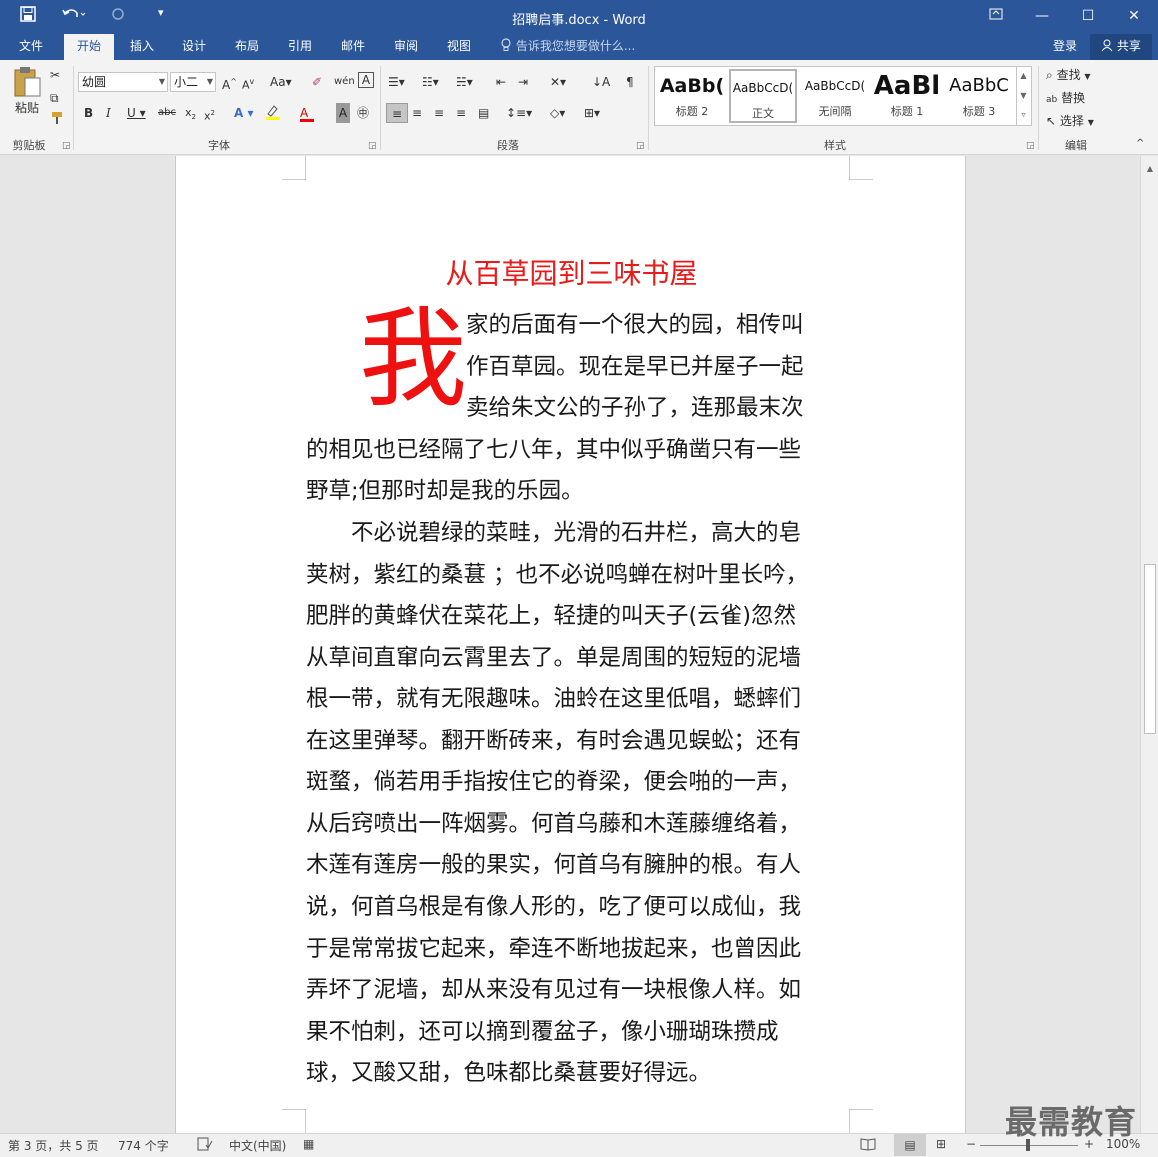 This screenshot has height=1157, width=1158. I want to click on styles-group-label: 样式, so click(835, 145).